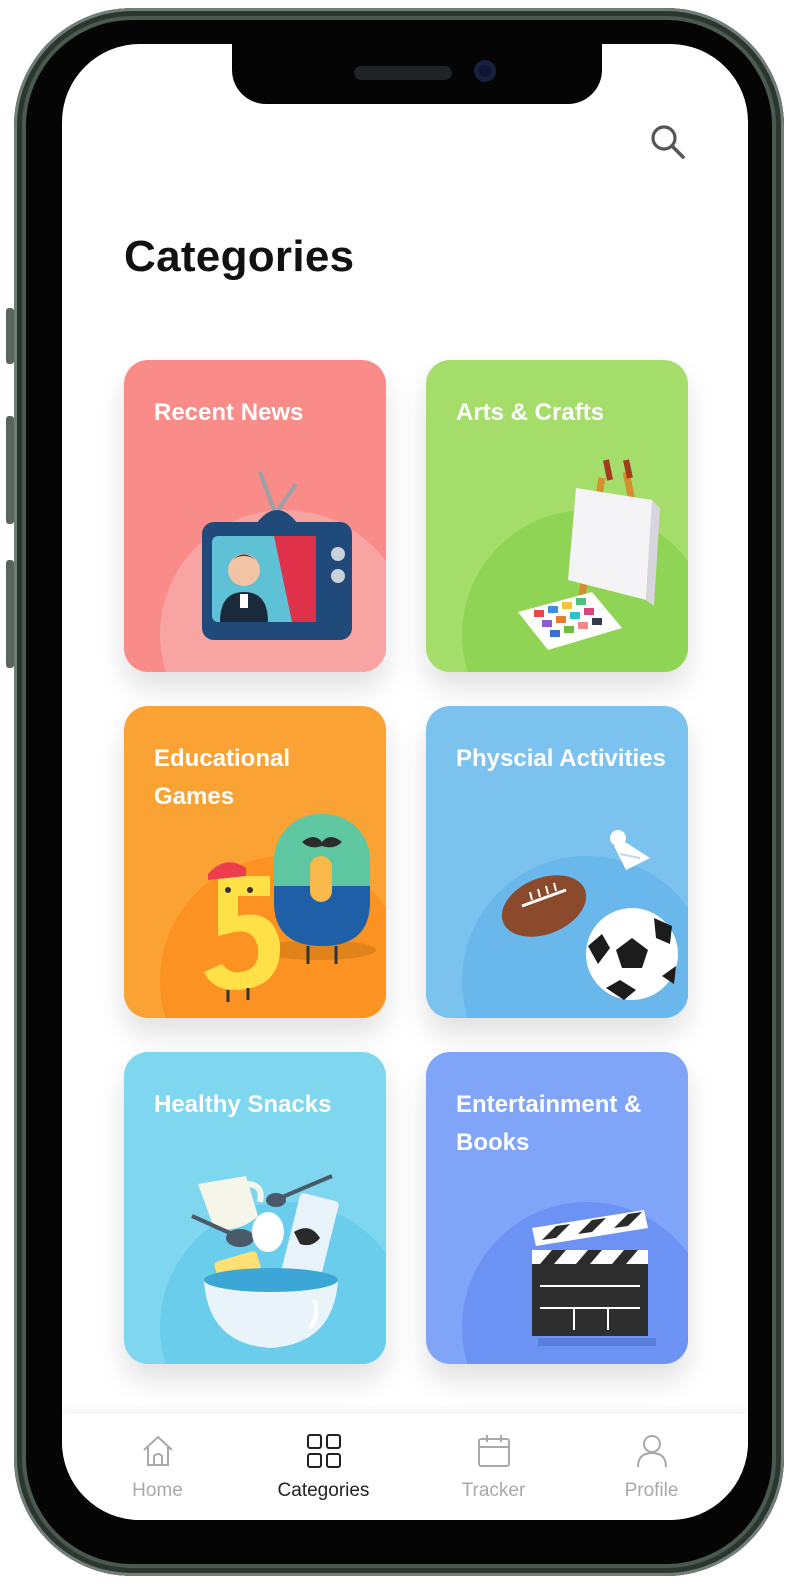  I want to click on category-label: Educational Games, so click(222, 777).